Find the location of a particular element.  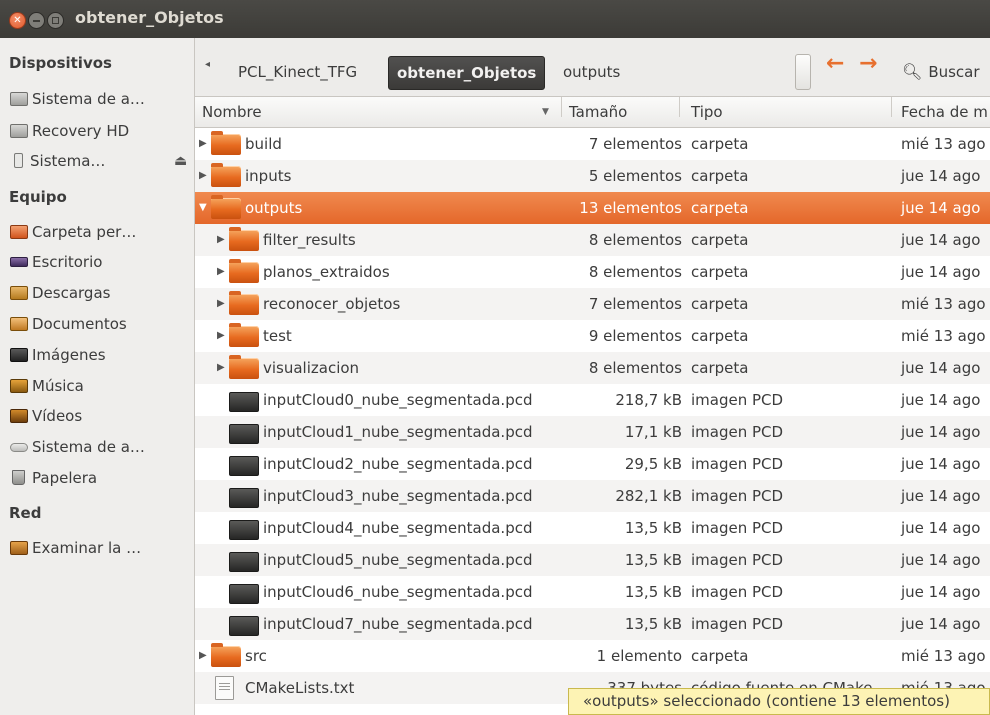

filesystem-icon is located at coordinates (19, 447).